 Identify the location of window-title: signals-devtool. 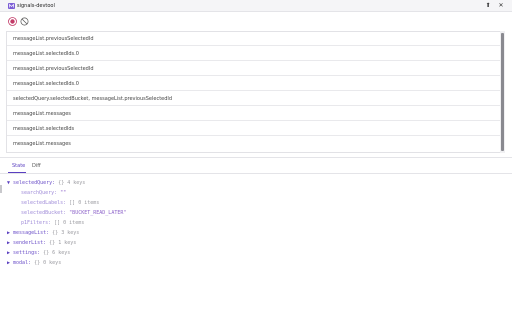
(36, 6).